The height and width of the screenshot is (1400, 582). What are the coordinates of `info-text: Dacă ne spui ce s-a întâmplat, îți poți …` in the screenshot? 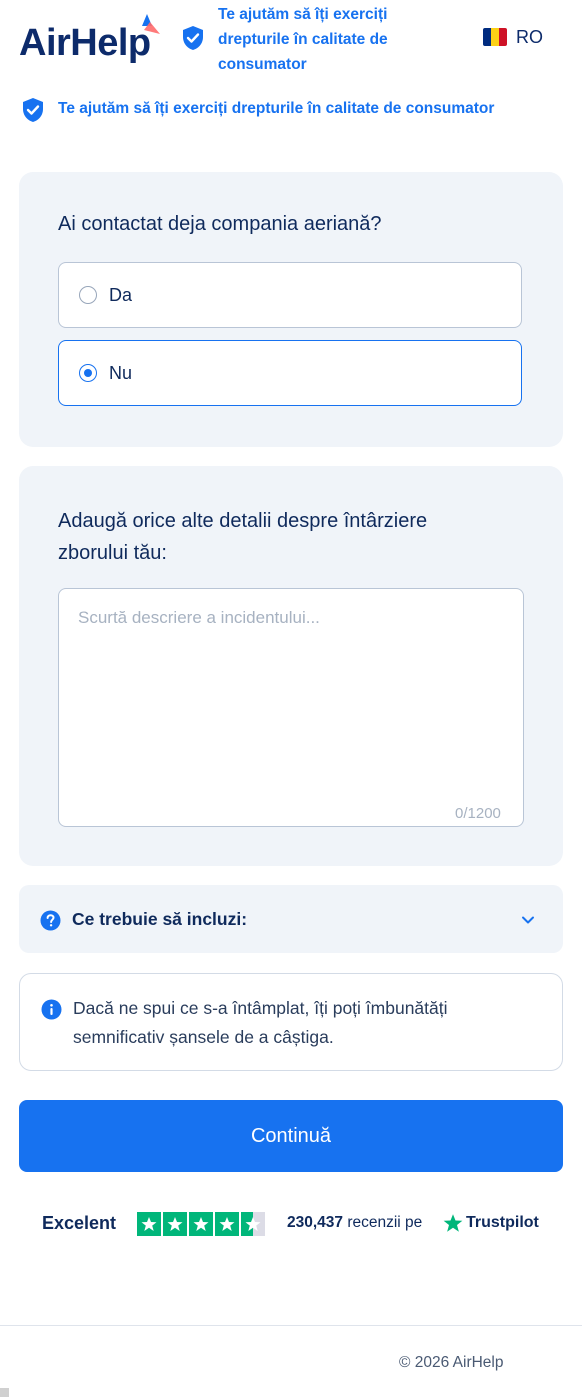 It's located at (260, 1022).